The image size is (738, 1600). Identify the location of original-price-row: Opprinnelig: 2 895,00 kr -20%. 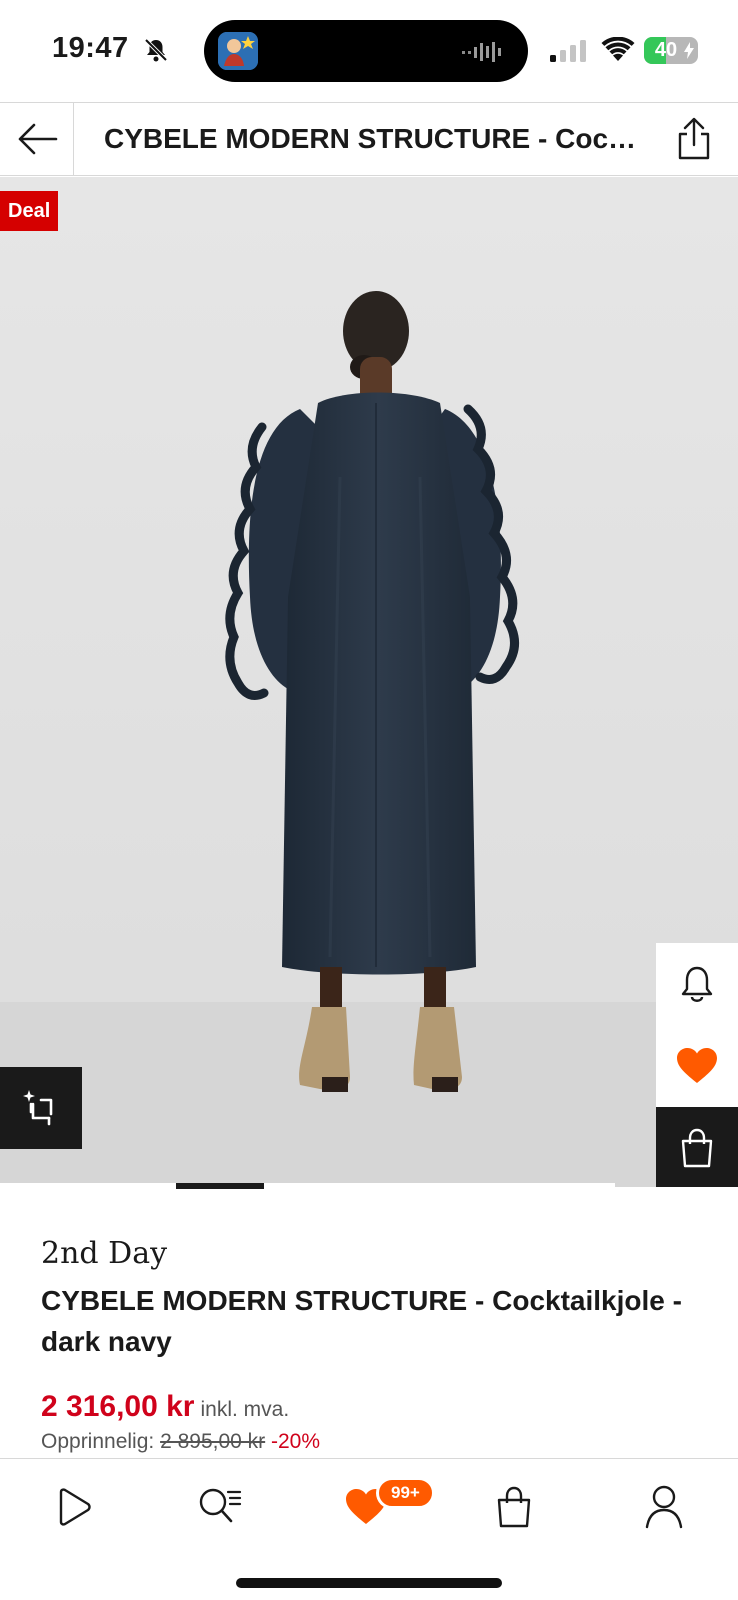
(180, 1442).